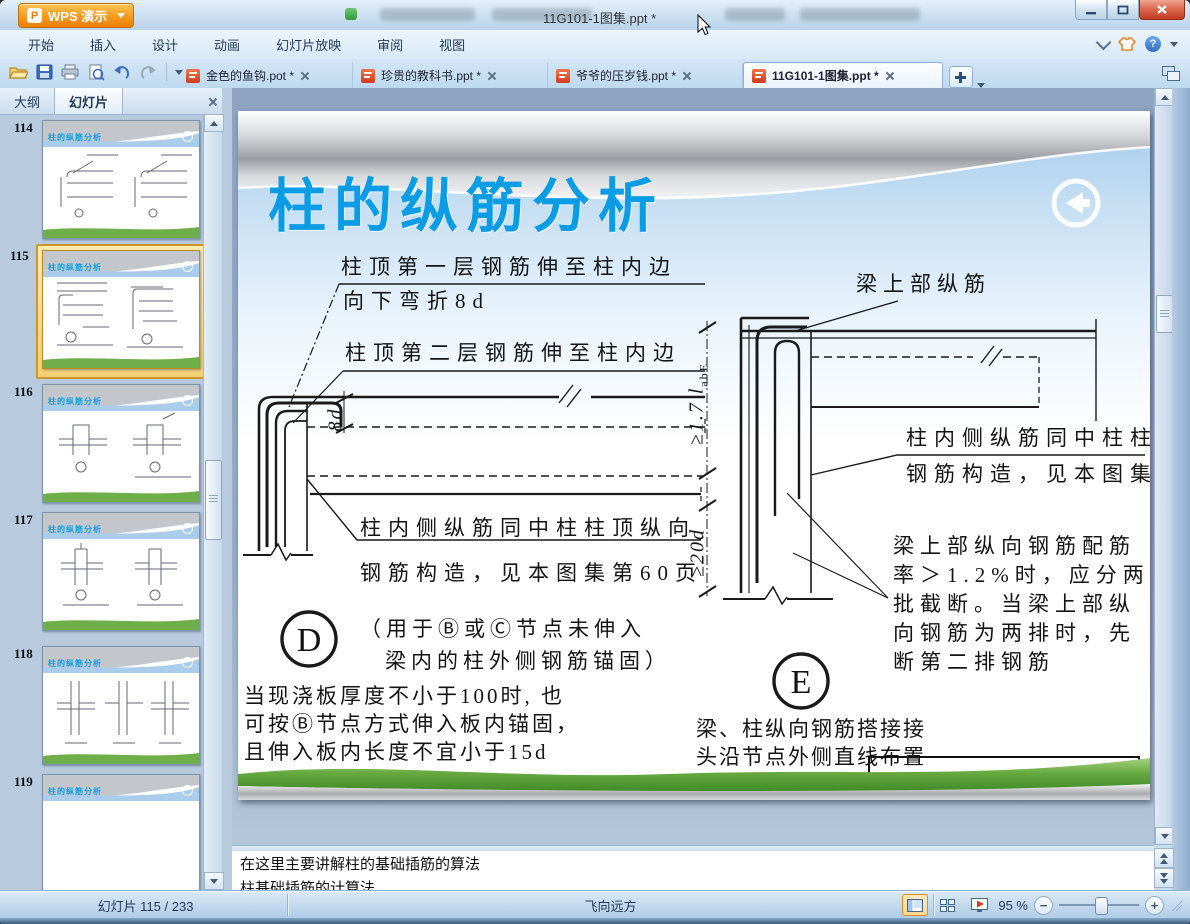 This screenshot has height=924, width=1190. I want to click on sidebar-scrollbar, so click(213, 502).